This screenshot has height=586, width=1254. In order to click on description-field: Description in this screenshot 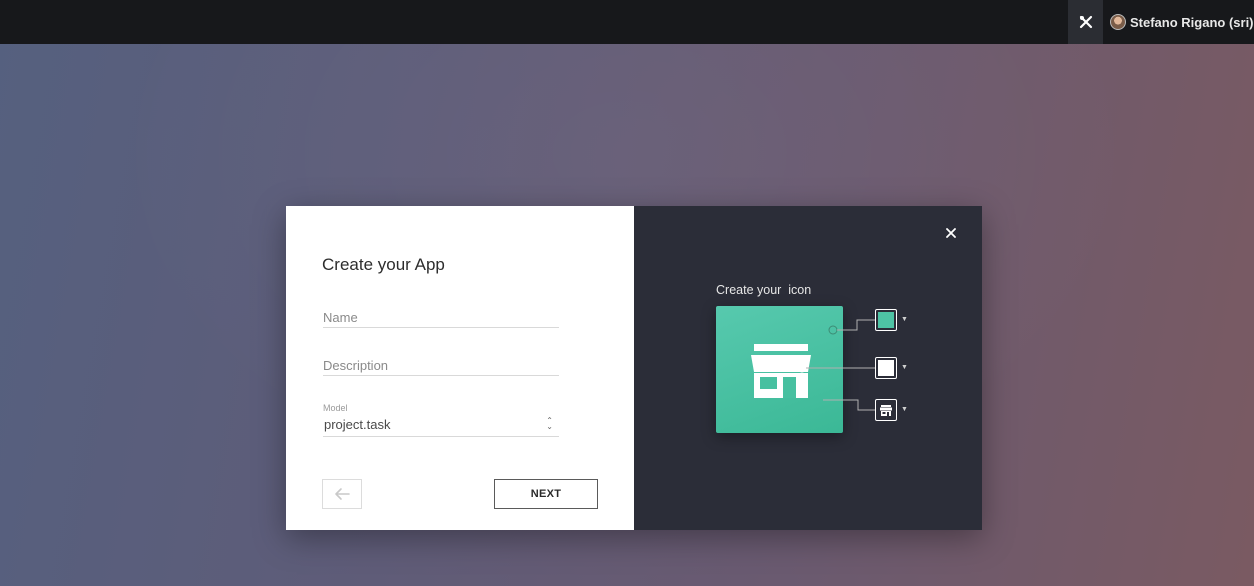, I will do `click(441, 367)`.